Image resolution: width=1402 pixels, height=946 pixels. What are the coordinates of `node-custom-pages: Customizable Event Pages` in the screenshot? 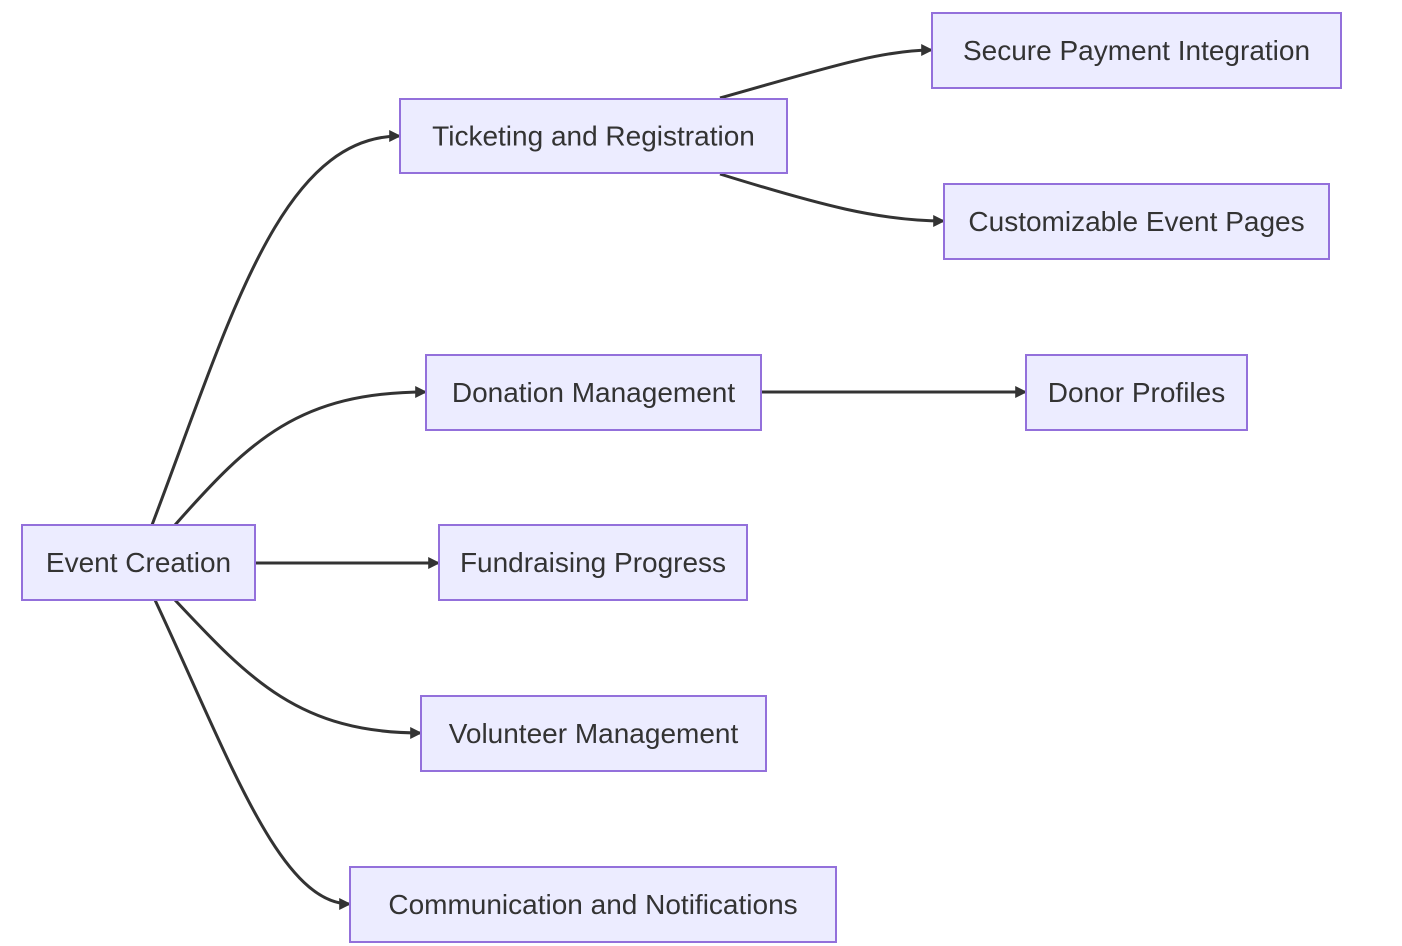 It's located at (1136, 221).